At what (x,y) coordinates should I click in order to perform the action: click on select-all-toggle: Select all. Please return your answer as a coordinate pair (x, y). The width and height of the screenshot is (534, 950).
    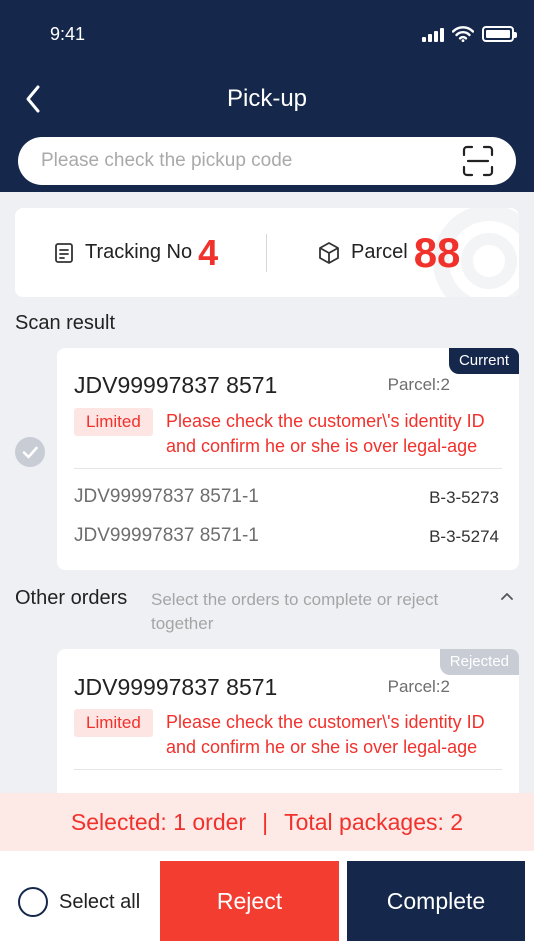
    Looking at the image, I should click on (79, 902).